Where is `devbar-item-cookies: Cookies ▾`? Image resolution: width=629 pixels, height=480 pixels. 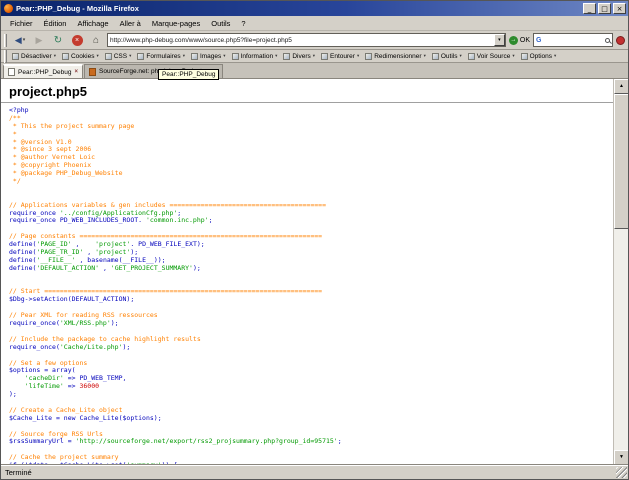 devbar-item-cookies: Cookies ▾ is located at coordinates (80, 56).